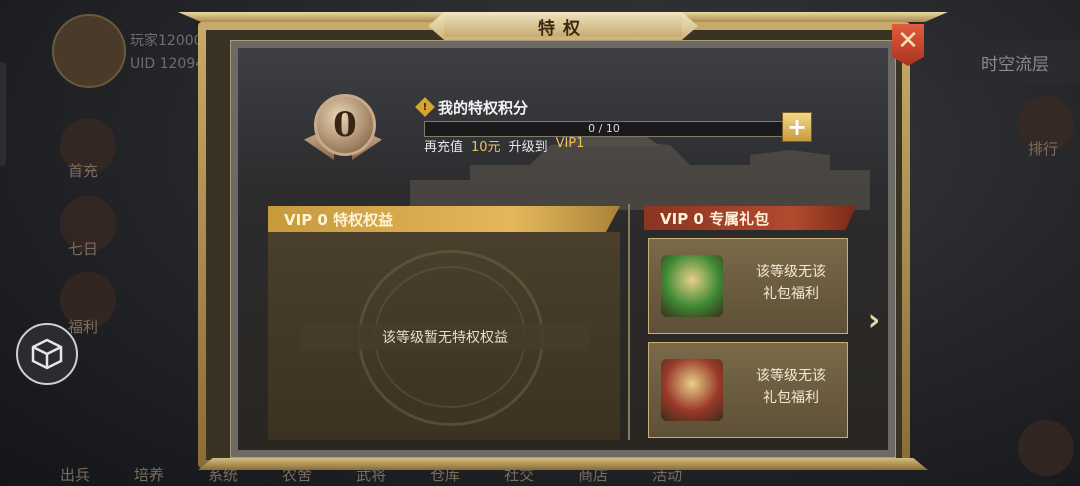  I want to click on recharge-hint: 再充值 10元 升级到 VIP1, so click(504, 145).